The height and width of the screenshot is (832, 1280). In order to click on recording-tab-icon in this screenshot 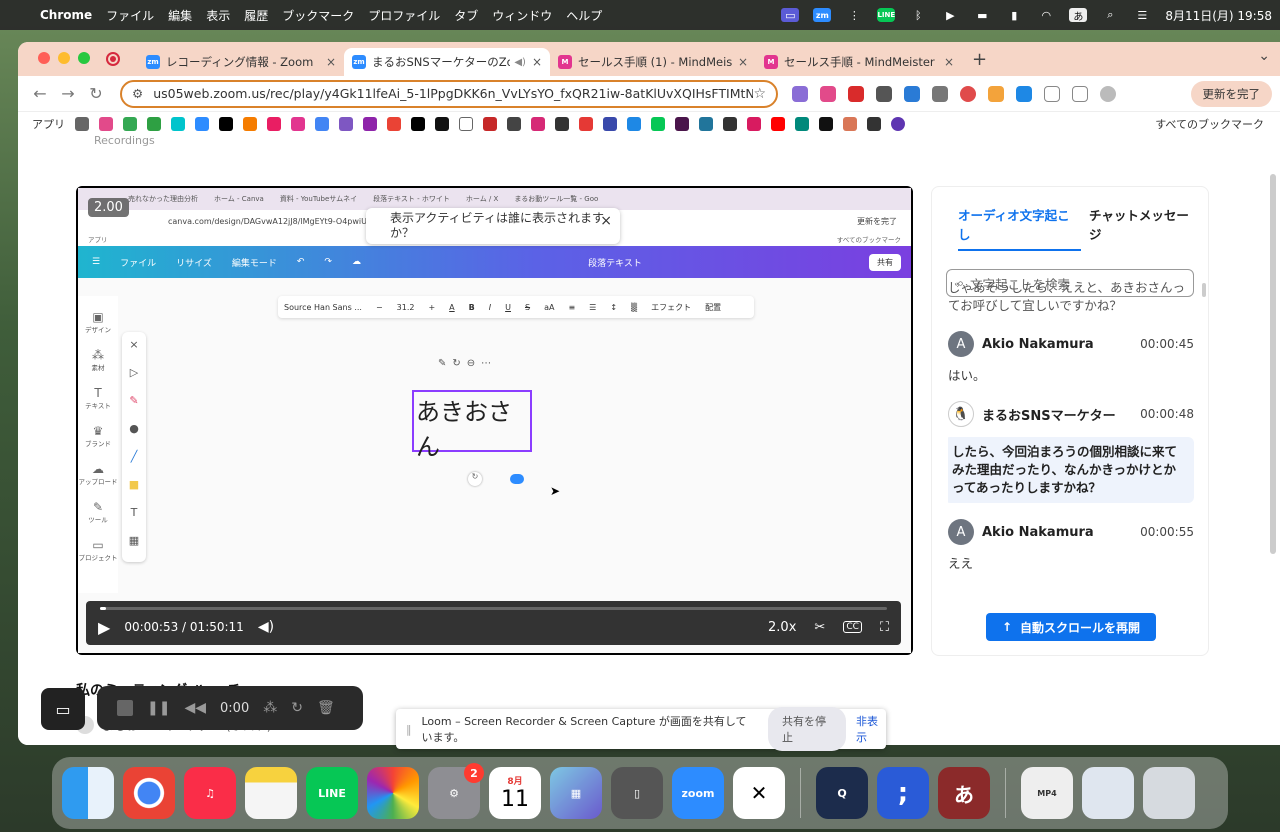, I will do `click(113, 59)`.